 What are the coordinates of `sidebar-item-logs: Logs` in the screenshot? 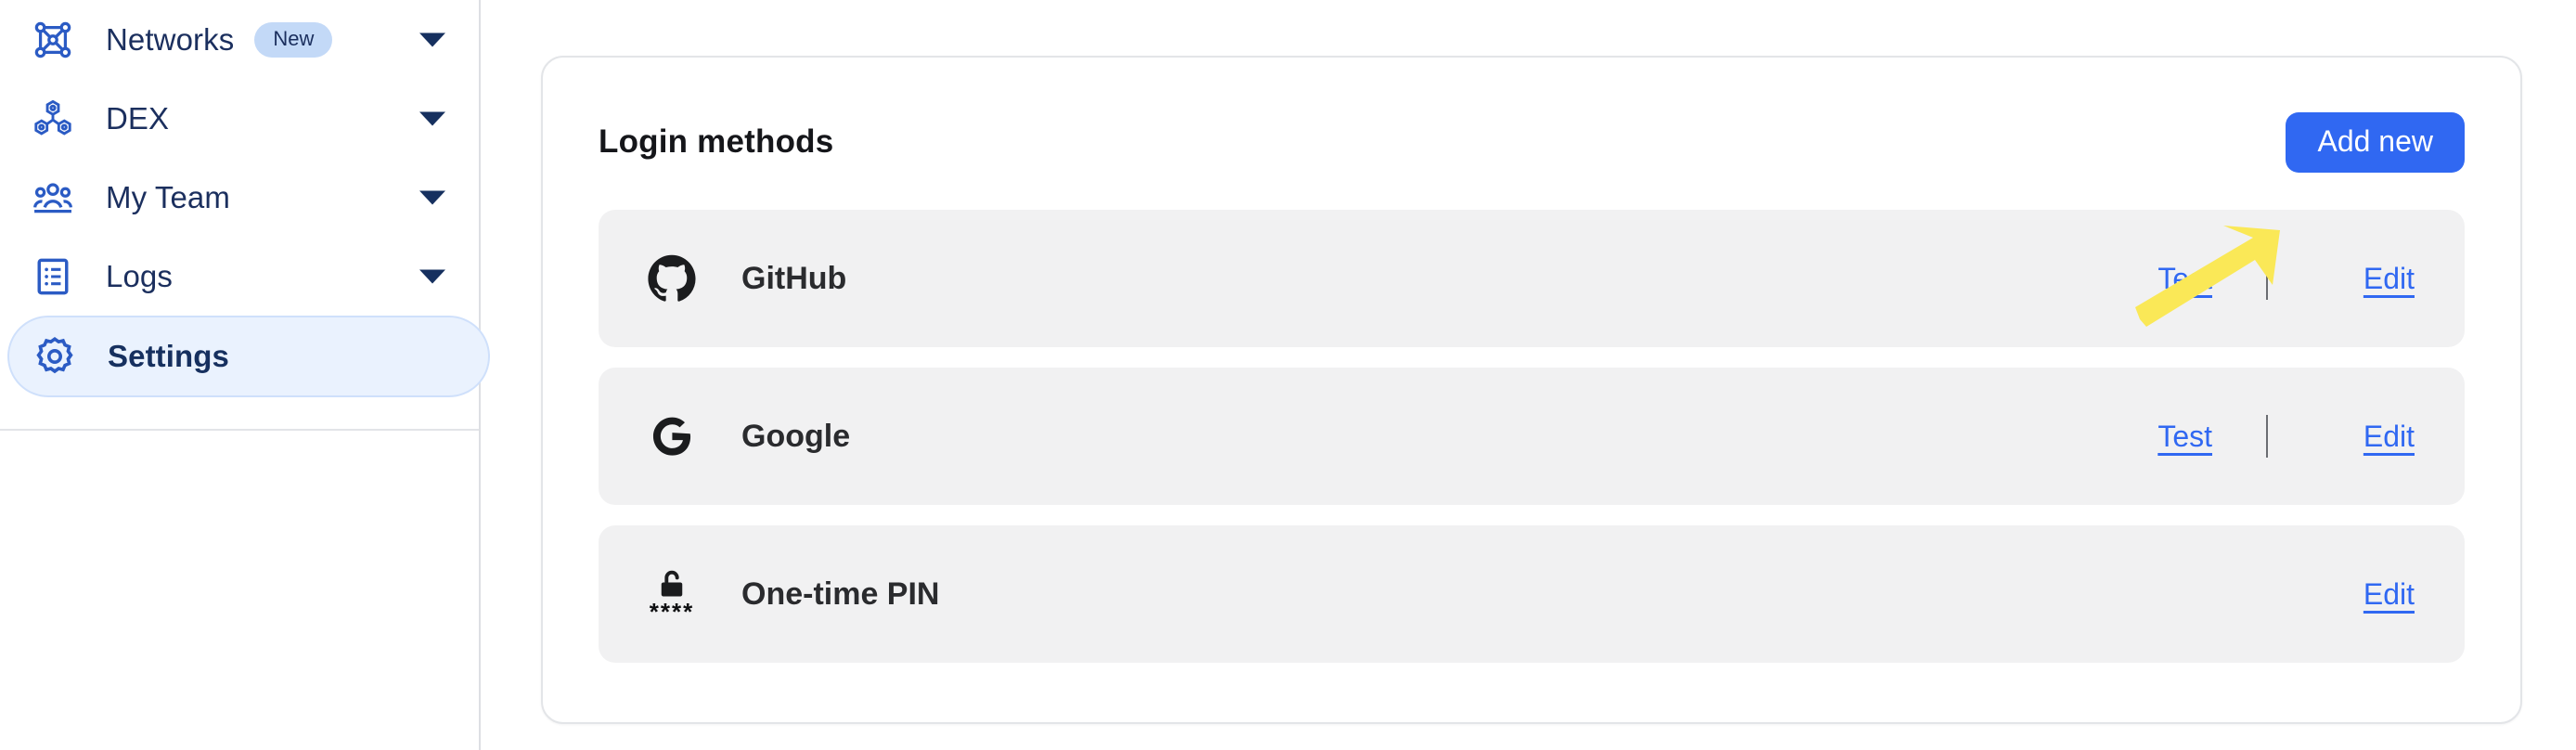 It's located at (239, 276).